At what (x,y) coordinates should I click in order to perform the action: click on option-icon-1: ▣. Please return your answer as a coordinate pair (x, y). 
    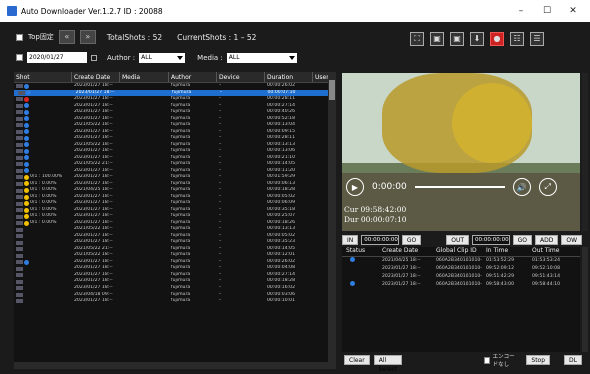
    Looking at the image, I should click on (437, 39).